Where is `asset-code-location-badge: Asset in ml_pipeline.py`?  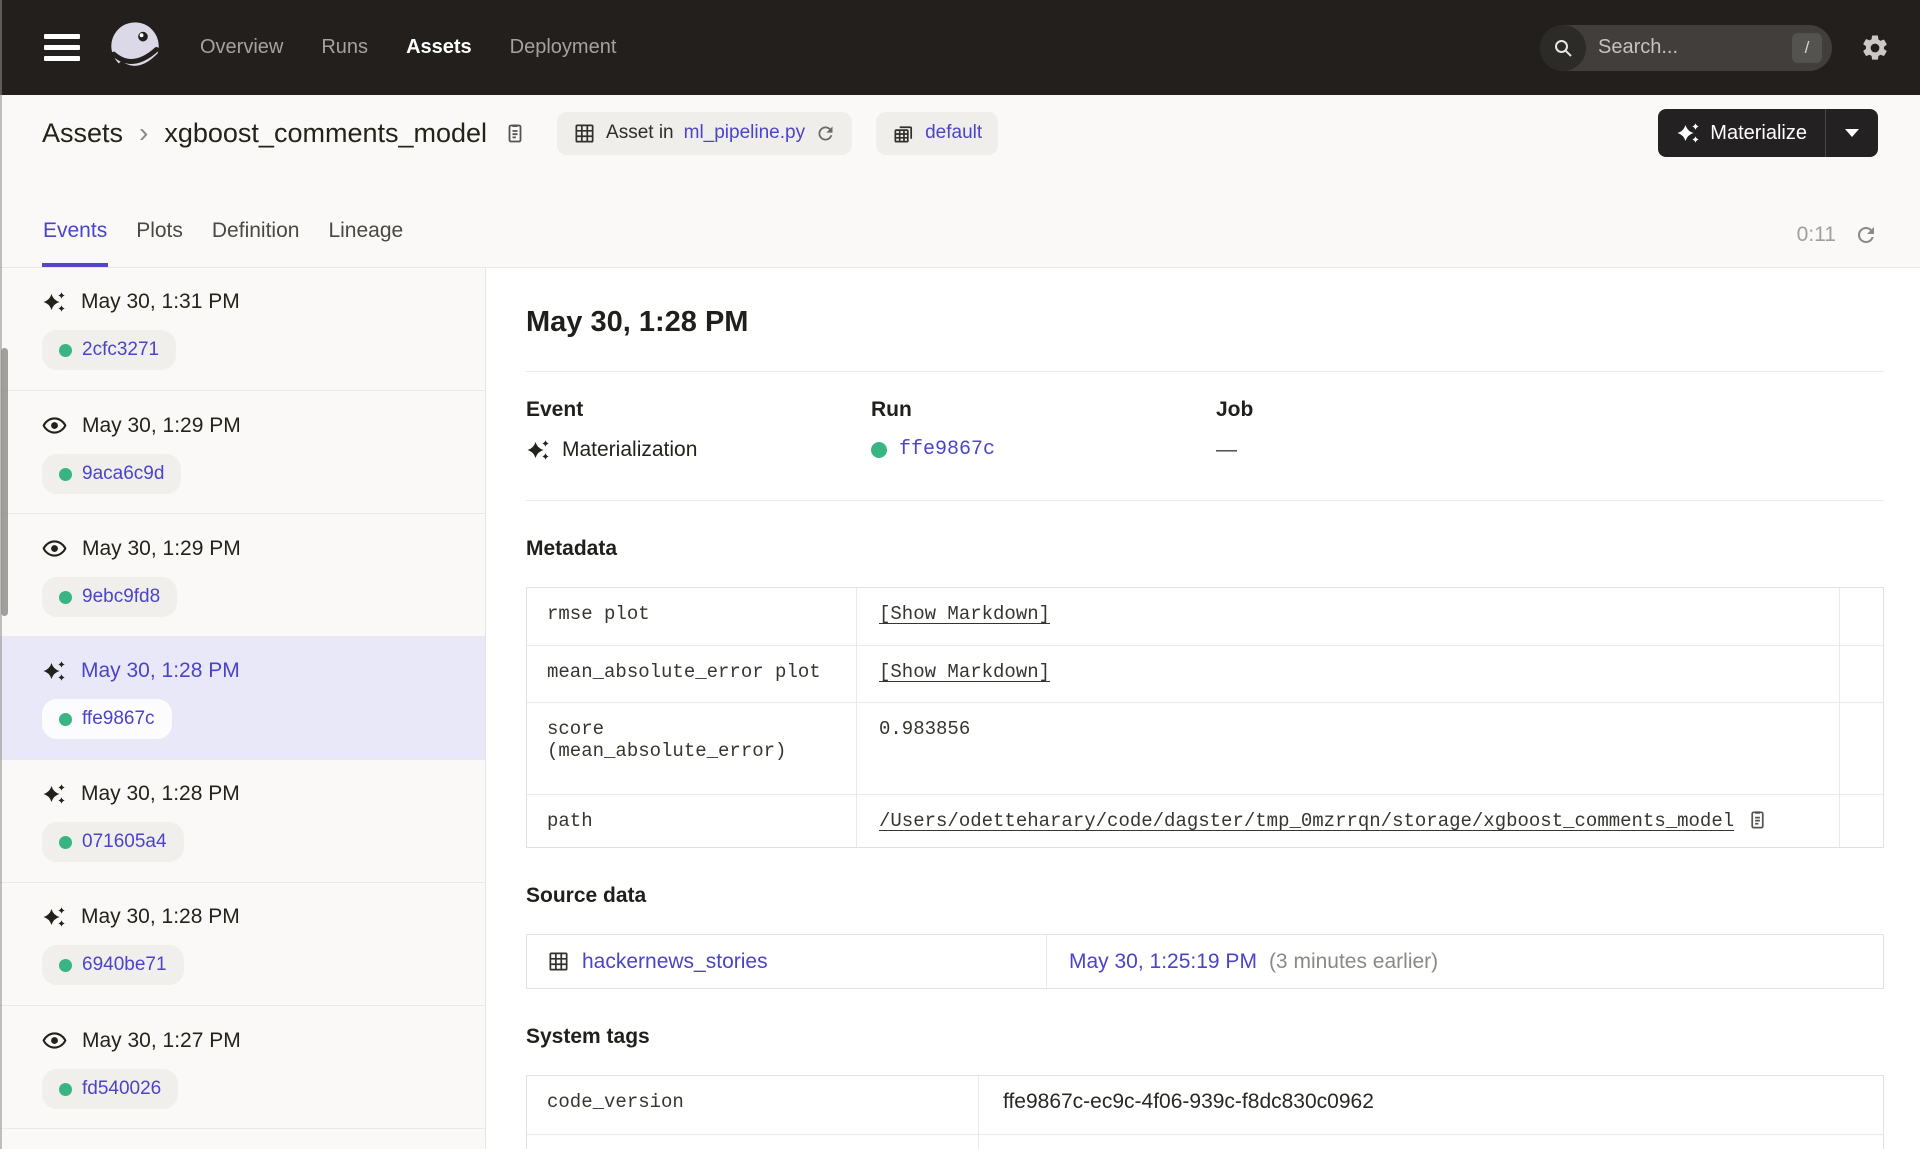
asset-code-location-badge: Asset in ml_pipeline.py is located at coordinates (705, 133).